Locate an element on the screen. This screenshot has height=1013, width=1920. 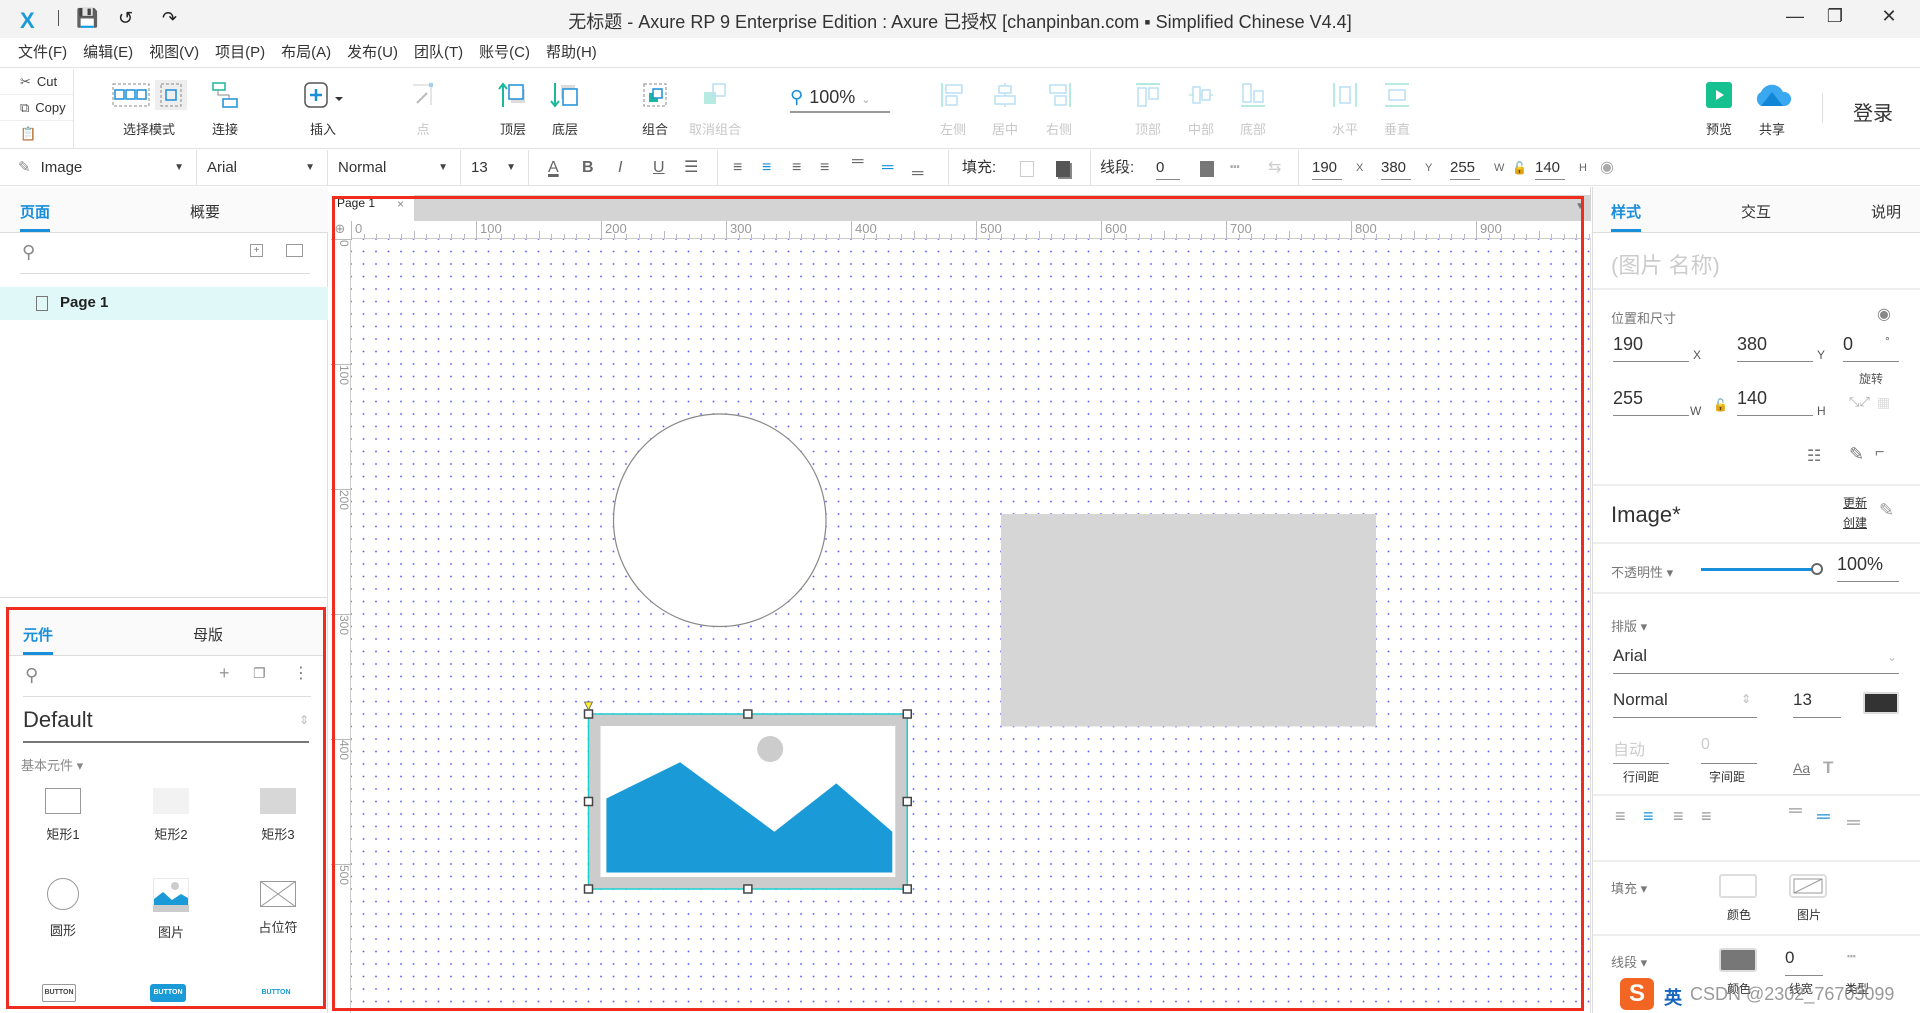
crop-icon: ⌐ is located at coordinates (1879, 453).